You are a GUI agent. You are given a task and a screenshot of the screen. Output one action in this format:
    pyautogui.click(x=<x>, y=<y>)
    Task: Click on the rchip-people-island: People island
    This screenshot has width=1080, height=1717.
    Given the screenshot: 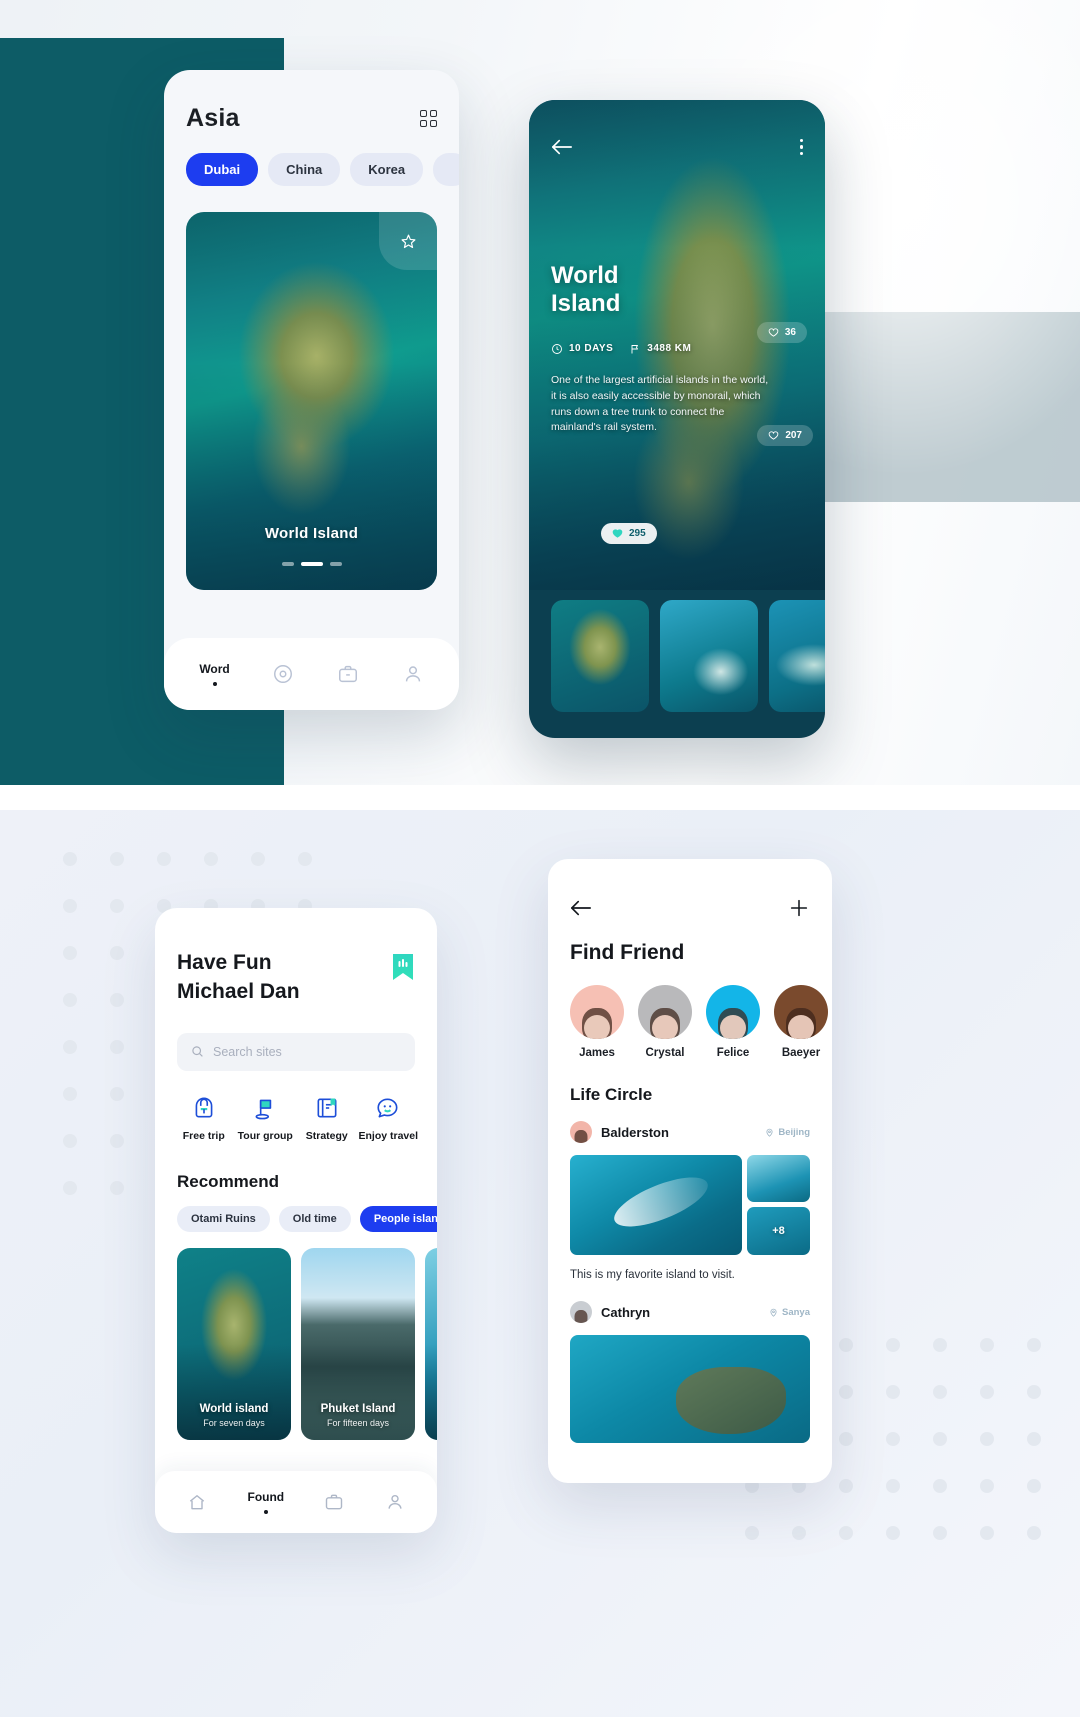 What is the action you would take?
    pyautogui.click(x=398, y=1218)
    